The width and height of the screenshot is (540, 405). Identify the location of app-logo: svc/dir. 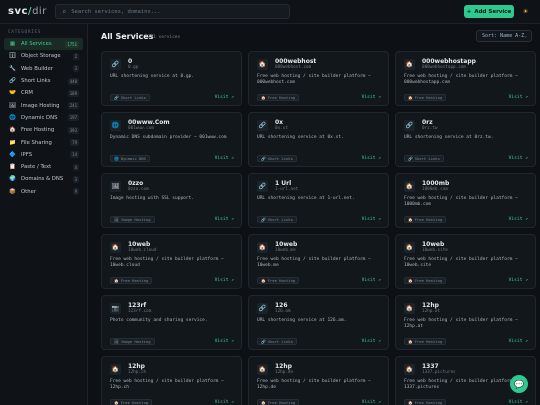
(27, 11).